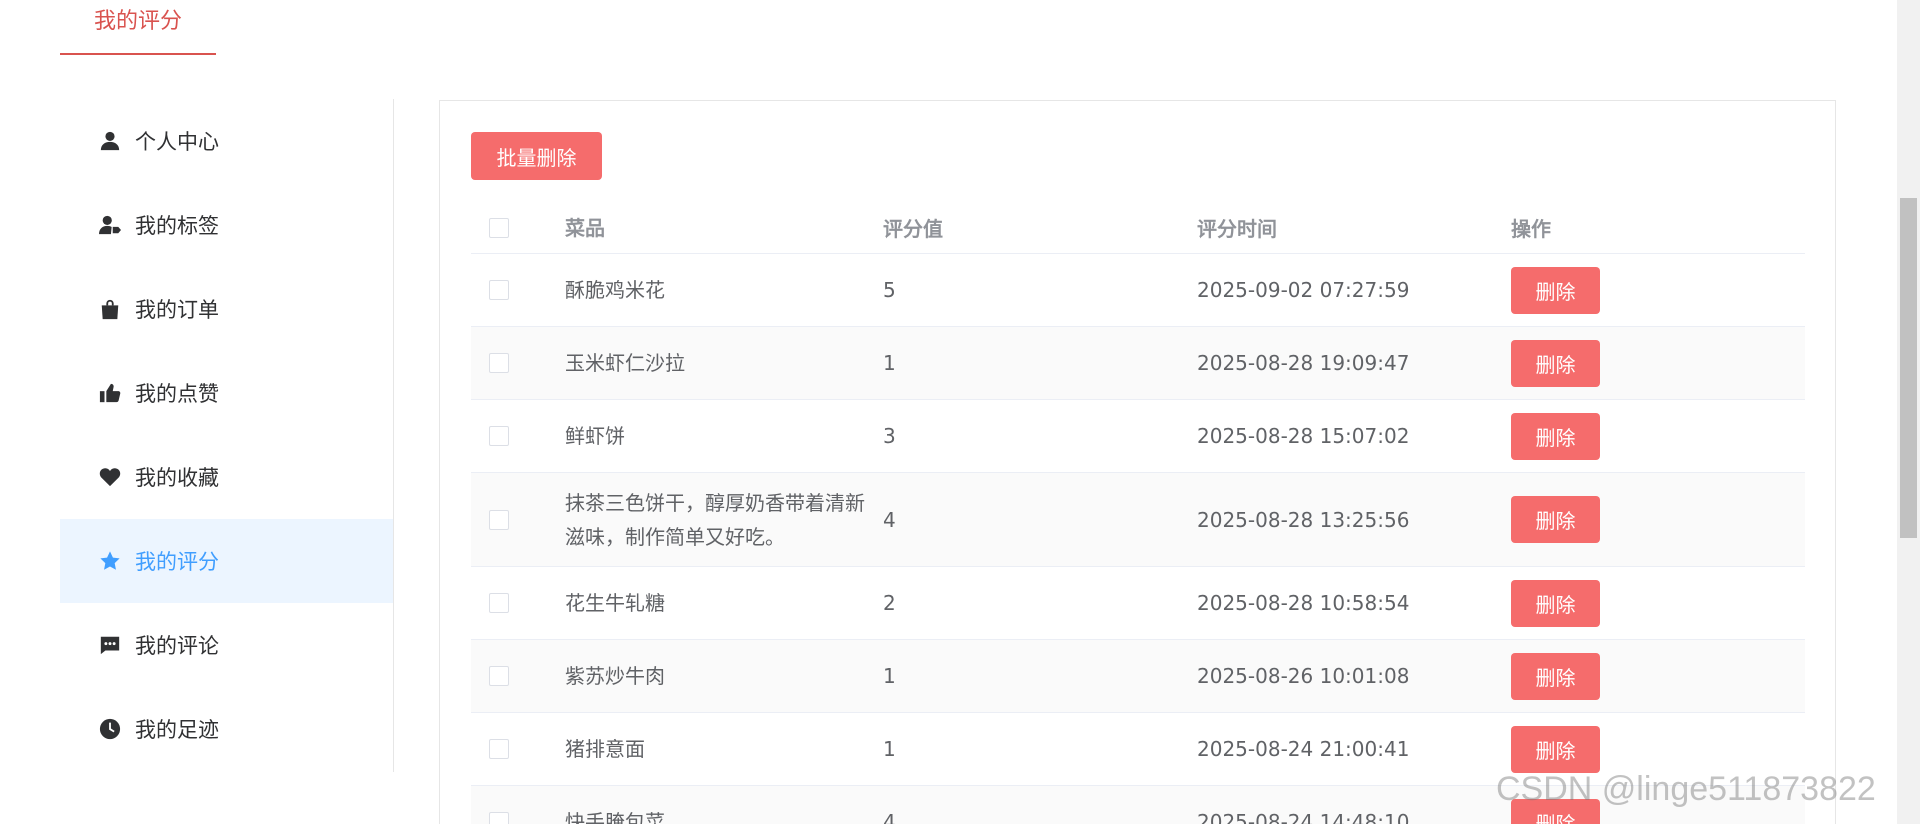 Image resolution: width=1920 pixels, height=824 pixels. Describe the element at coordinates (1303, 290) in the screenshot. I see `rating-time: 2025-09-02 07:27:59` at that location.